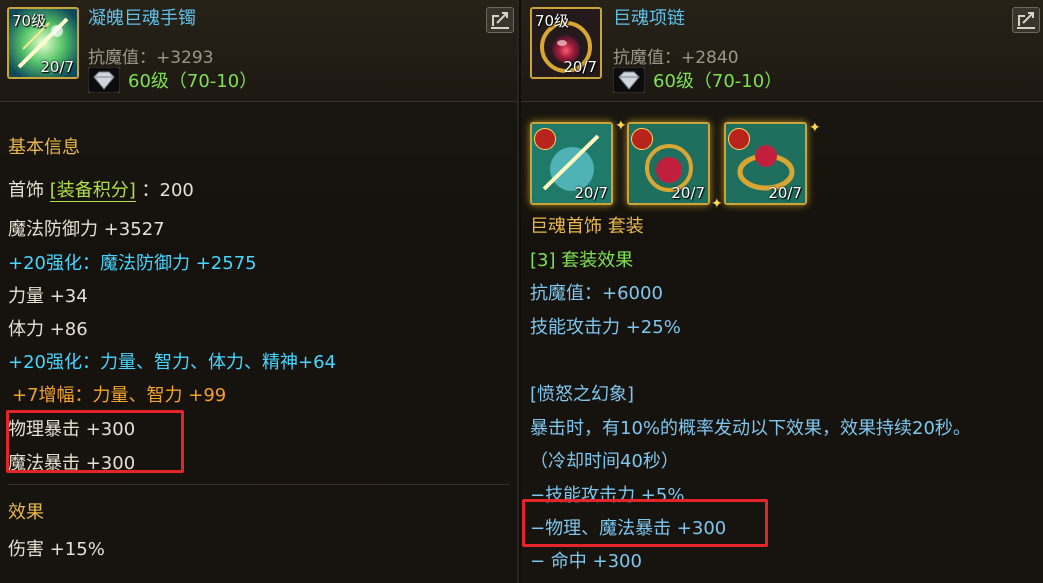  Describe the element at coordinates (151, 58) in the screenshot. I see `item-stat: 抗魔值：+3293` at that location.